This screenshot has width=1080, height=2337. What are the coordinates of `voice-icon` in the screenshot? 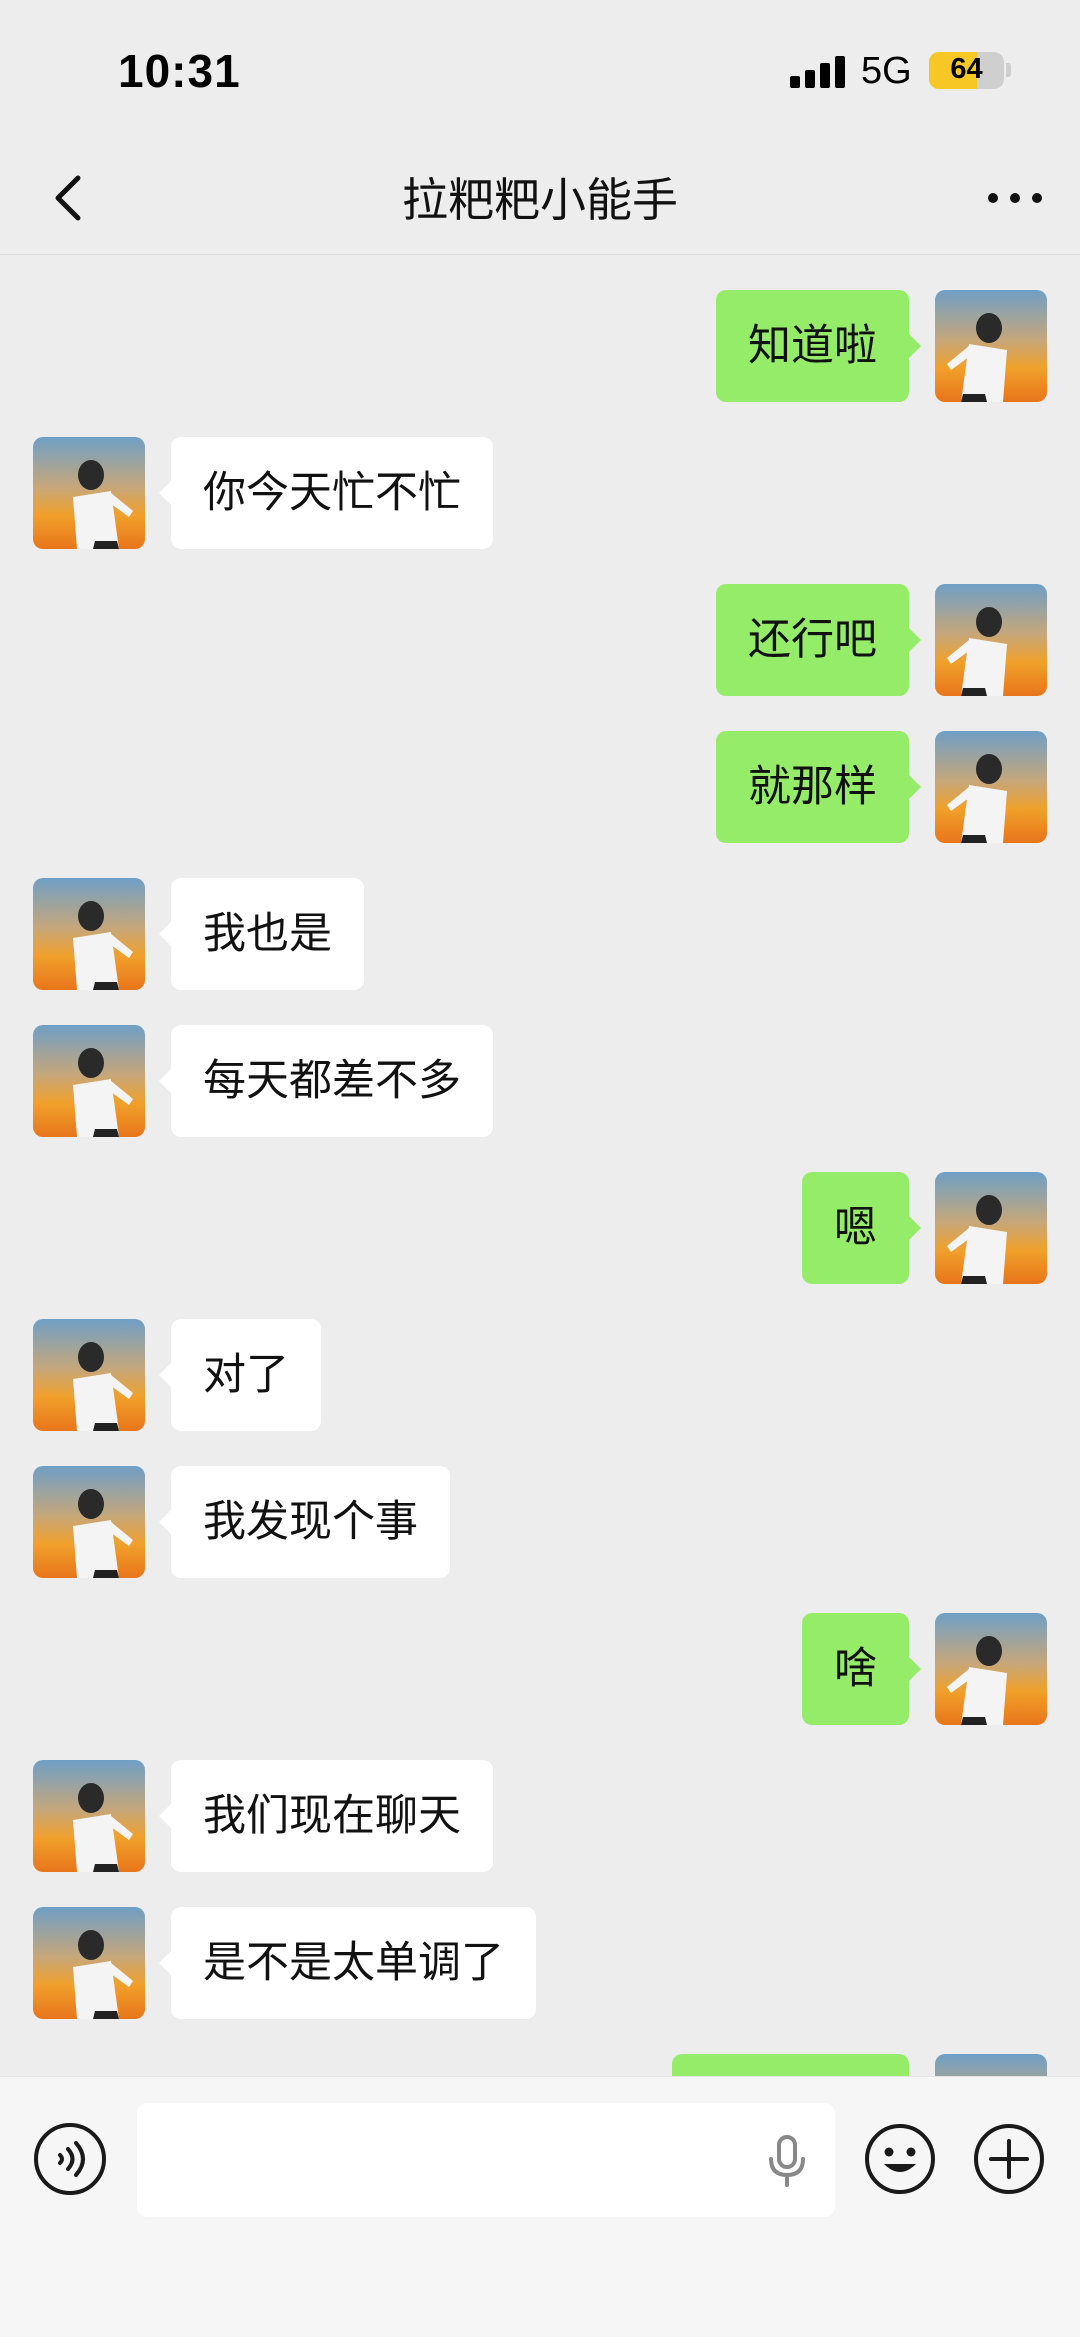 It's located at (71, 2159).